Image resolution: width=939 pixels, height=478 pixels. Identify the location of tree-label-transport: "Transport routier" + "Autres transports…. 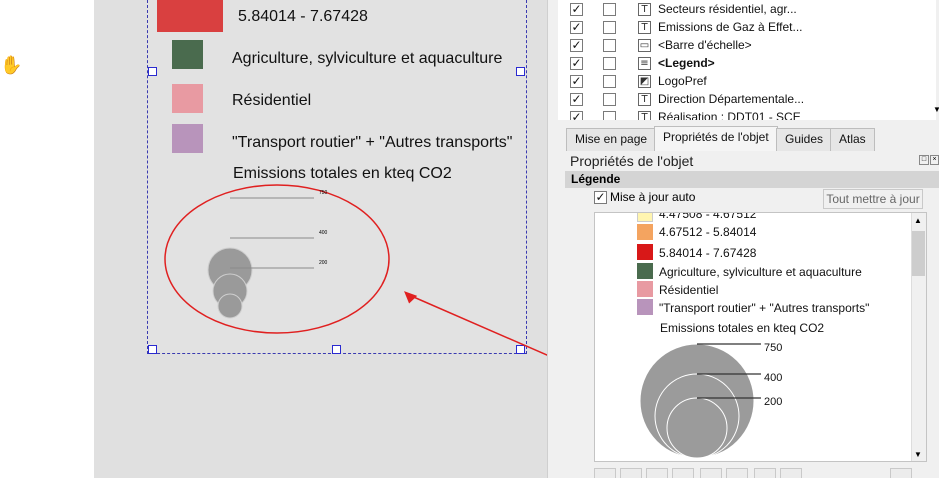
(764, 308).